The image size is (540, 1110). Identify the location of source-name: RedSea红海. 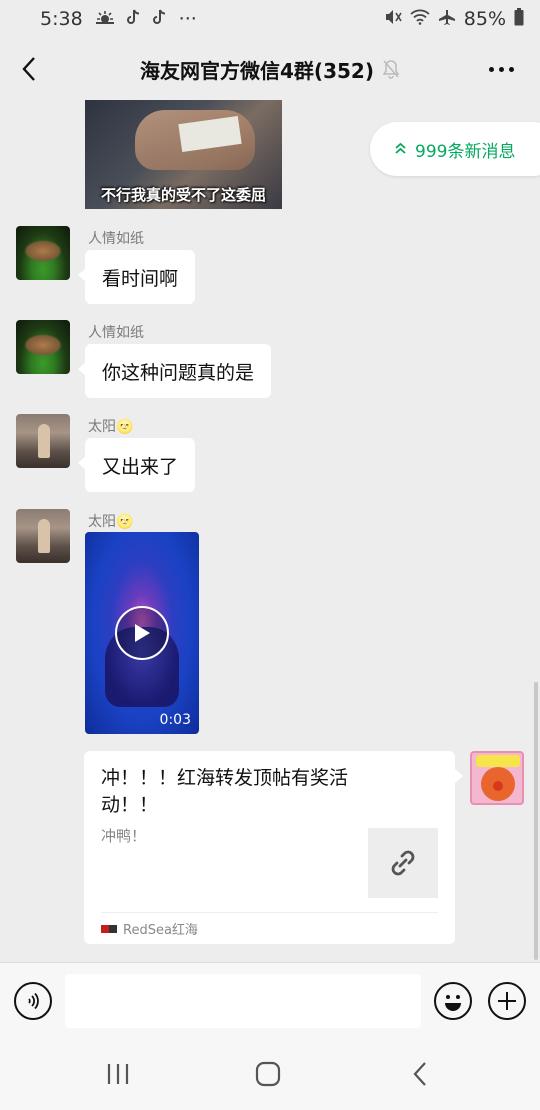
(160, 930).